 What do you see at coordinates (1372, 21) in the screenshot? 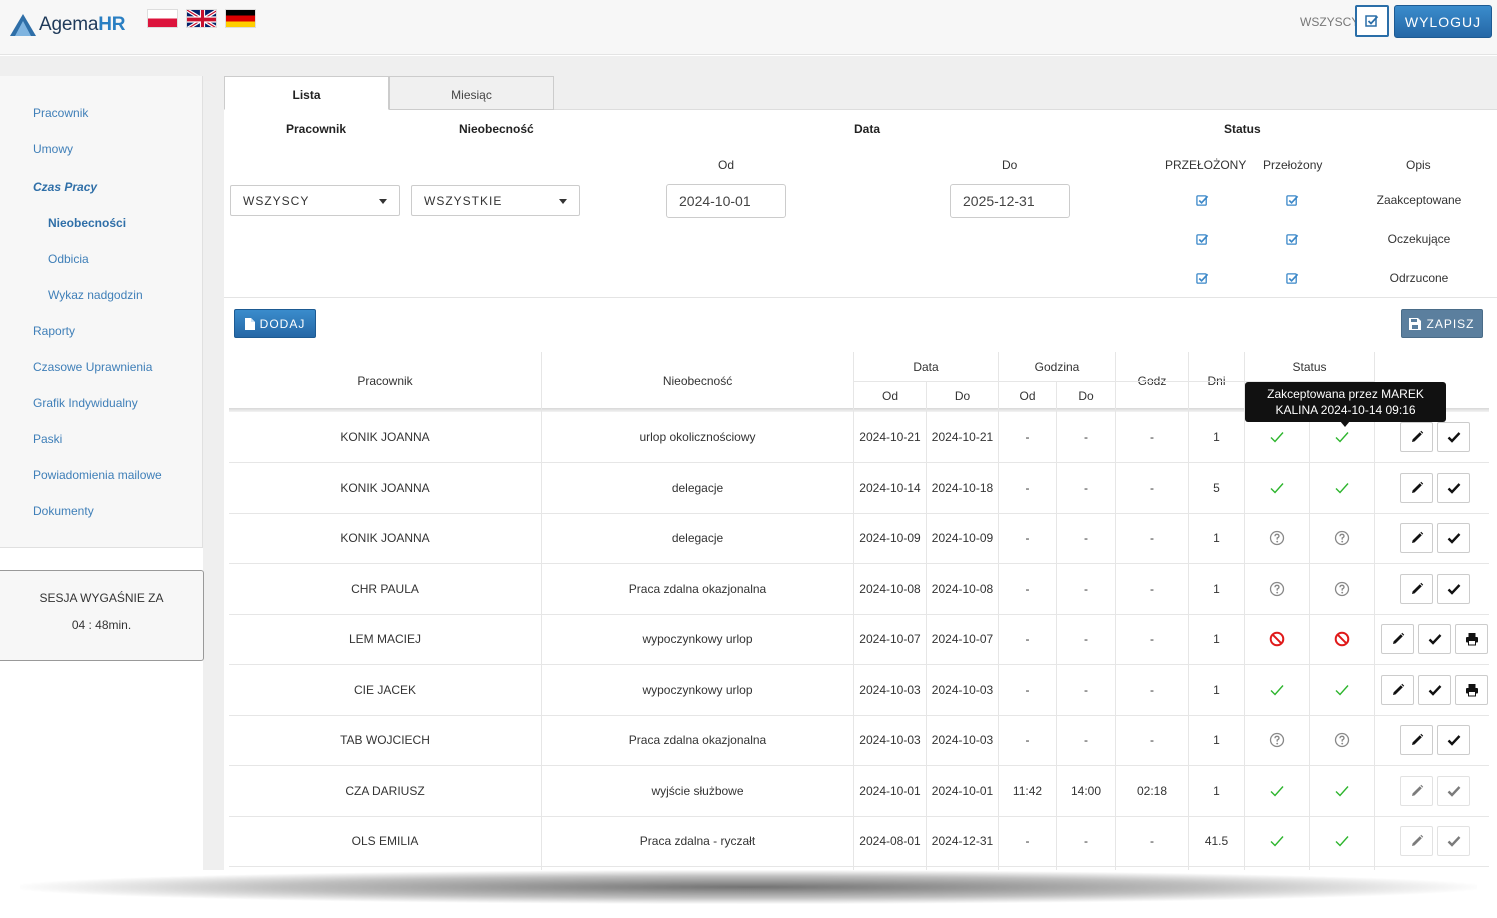
I see `wszyscy-checkbox` at bounding box center [1372, 21].